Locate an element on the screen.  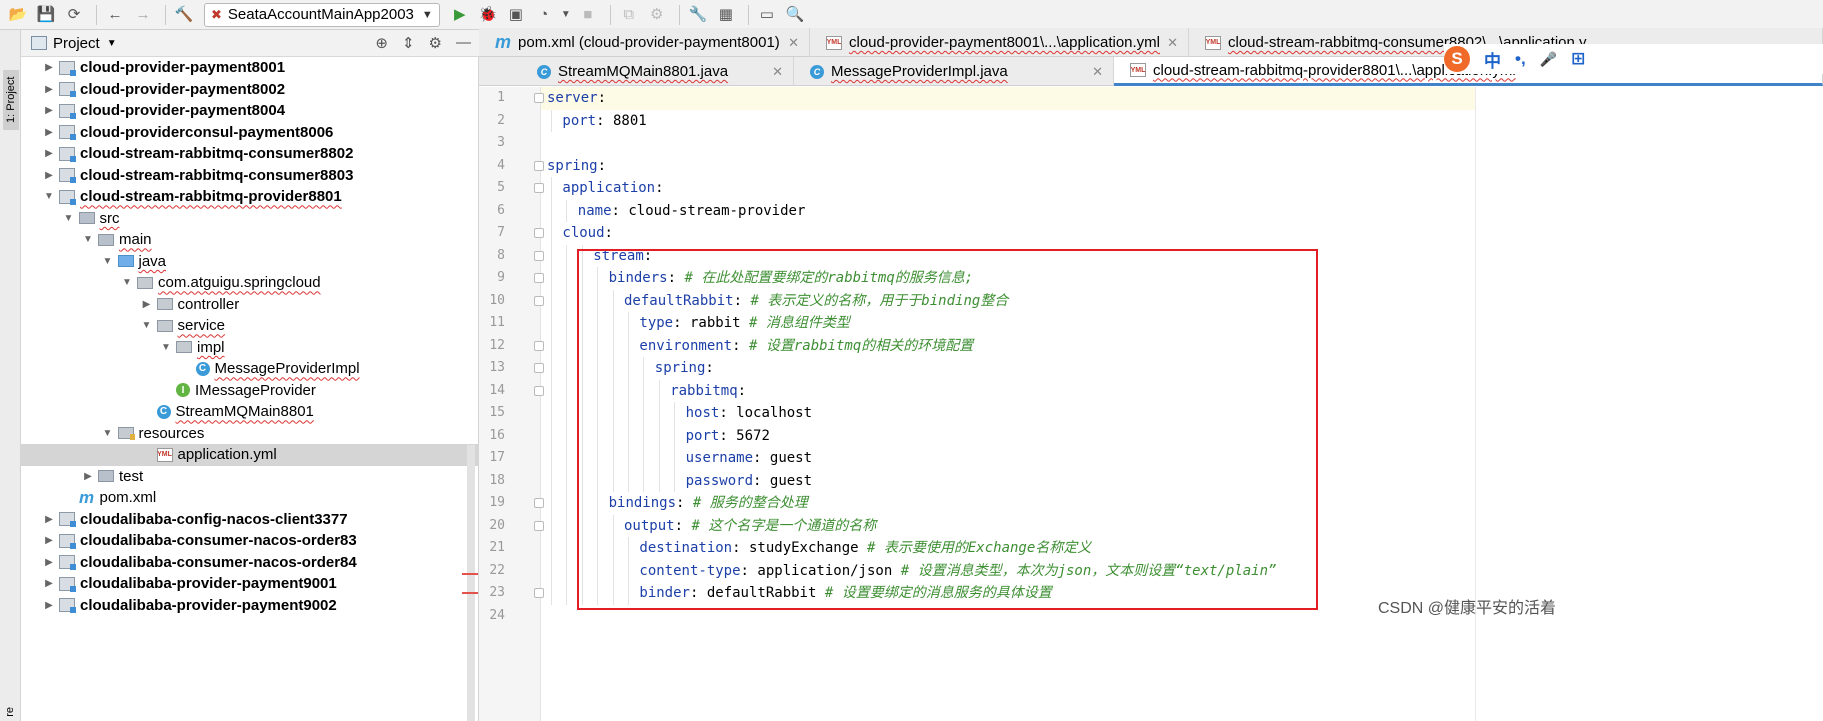
tree-item: ▼ src is located at coordinates (250, 219).